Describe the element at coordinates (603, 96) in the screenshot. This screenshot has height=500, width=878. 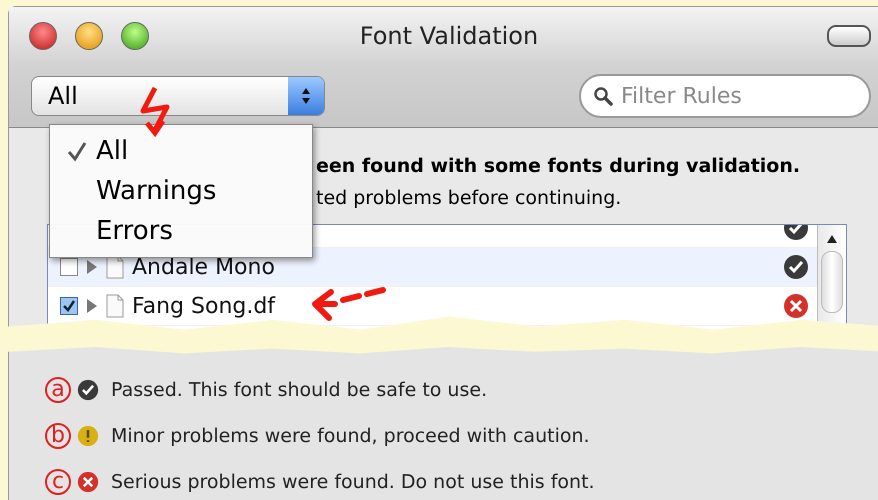
I see `search-icon` at that location.